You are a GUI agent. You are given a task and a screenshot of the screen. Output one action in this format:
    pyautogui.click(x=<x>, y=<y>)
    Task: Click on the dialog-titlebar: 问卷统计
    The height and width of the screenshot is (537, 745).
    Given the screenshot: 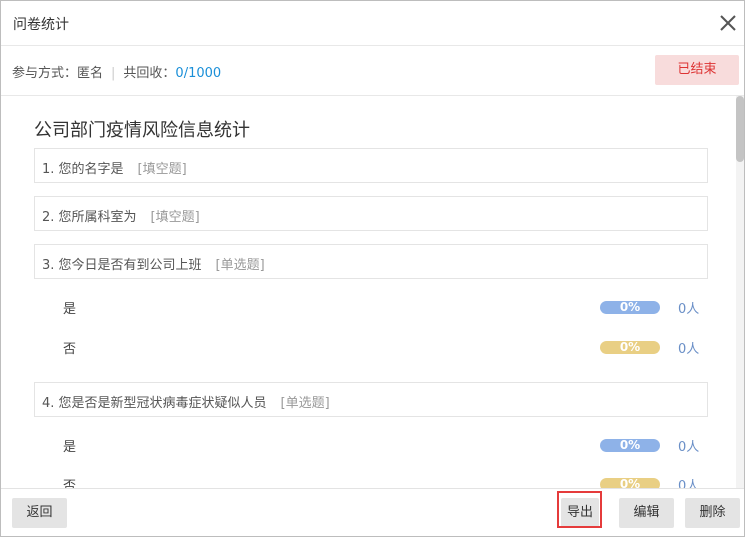 What is the action you would take?
    pyautogui.click(x=372, y=23)
    